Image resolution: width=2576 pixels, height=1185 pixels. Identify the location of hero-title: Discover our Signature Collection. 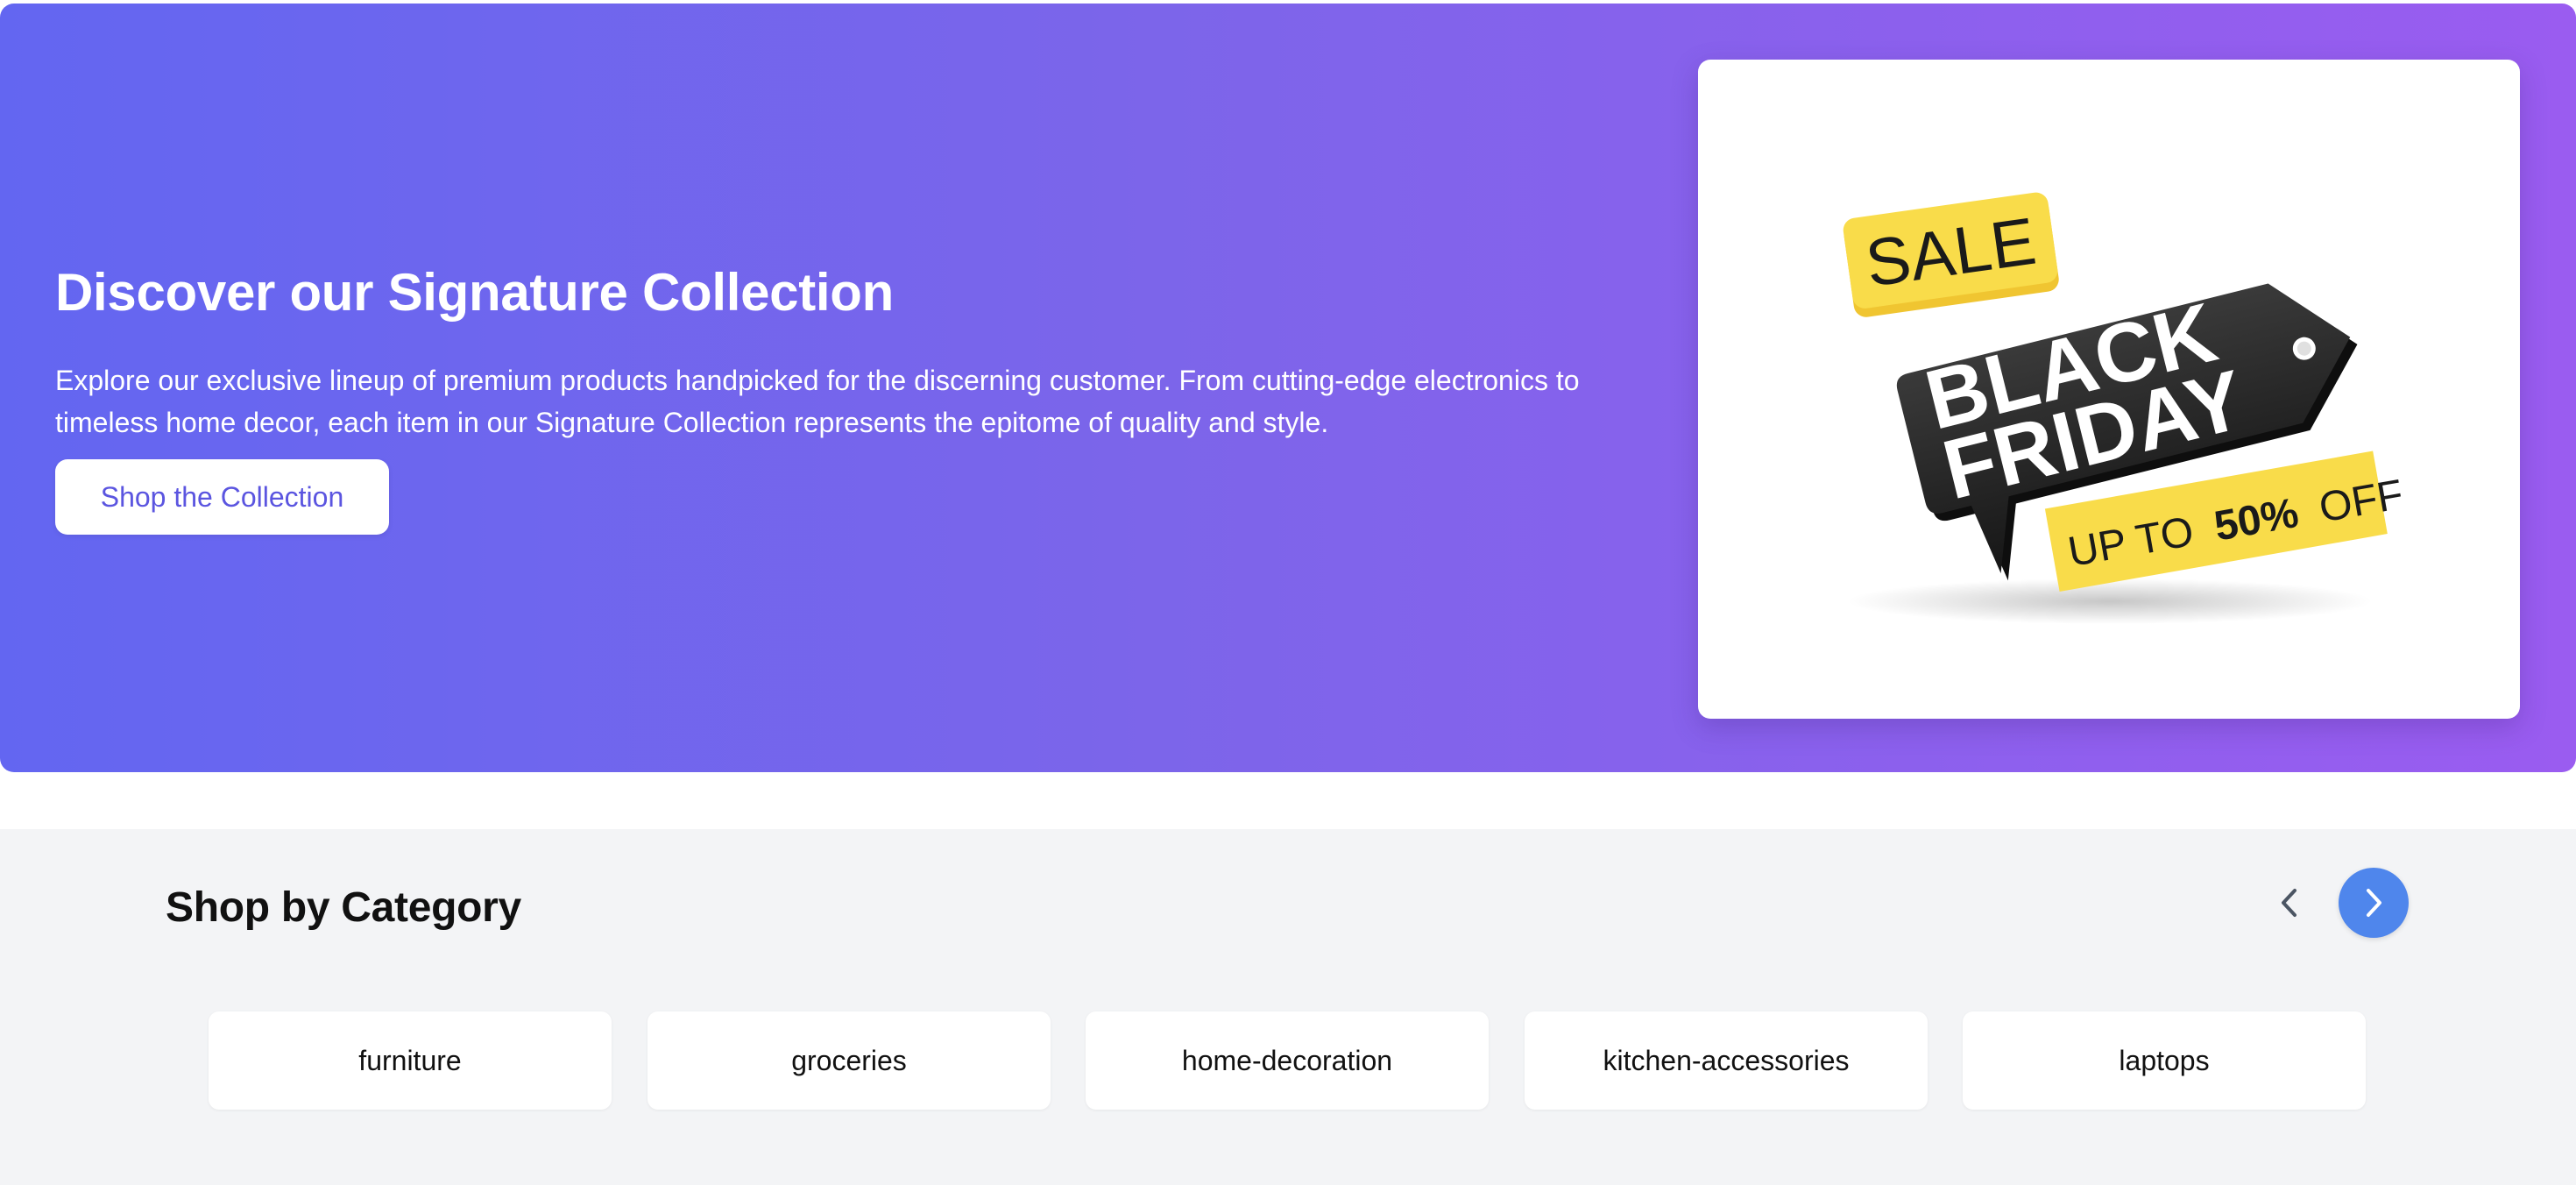
(474, 292).